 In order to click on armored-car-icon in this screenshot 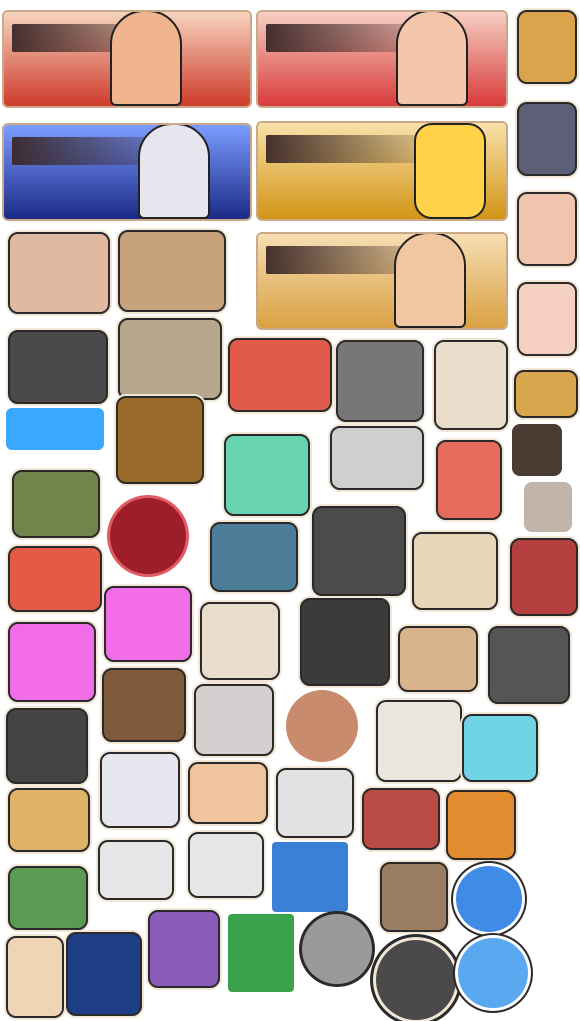, I will do `click(170, 359)`.